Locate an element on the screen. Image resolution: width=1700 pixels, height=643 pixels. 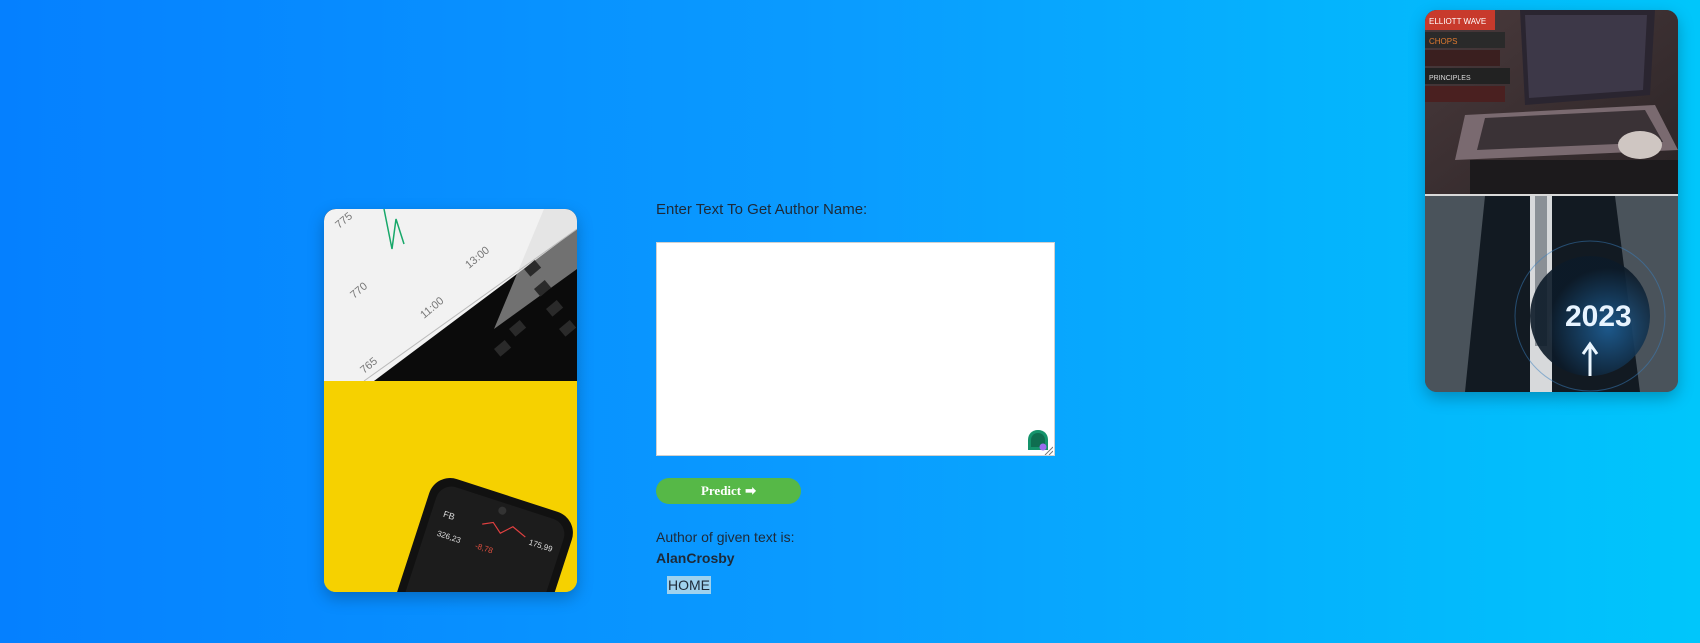
arrow-right-icon: ➡ is located at coordinates (751, 490).